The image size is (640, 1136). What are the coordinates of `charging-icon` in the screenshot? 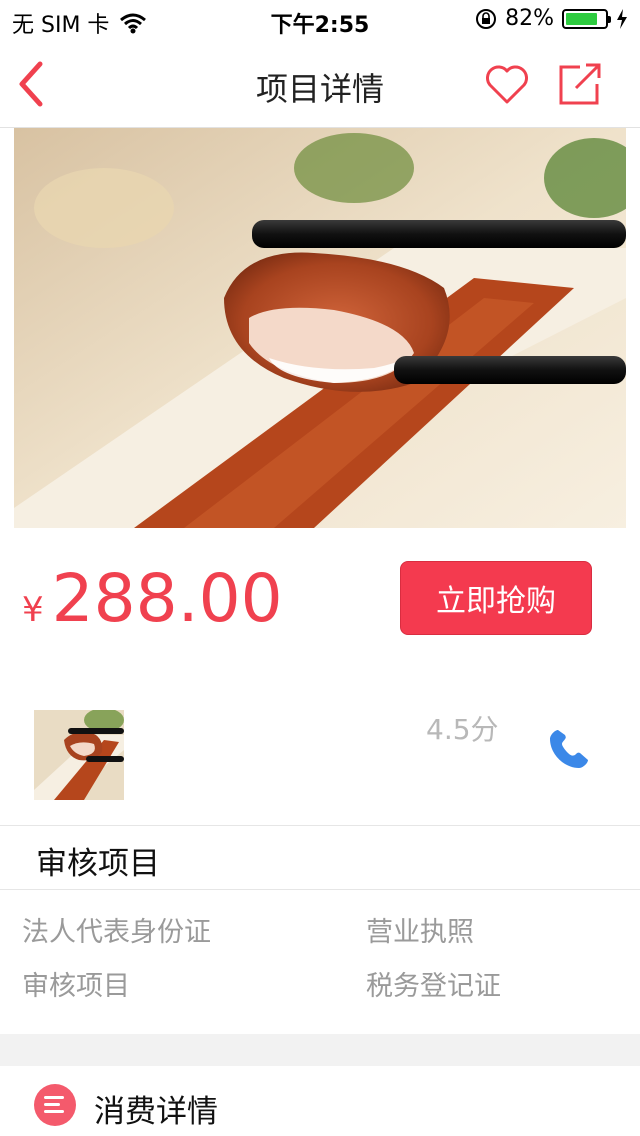 It's located at (622, 18).